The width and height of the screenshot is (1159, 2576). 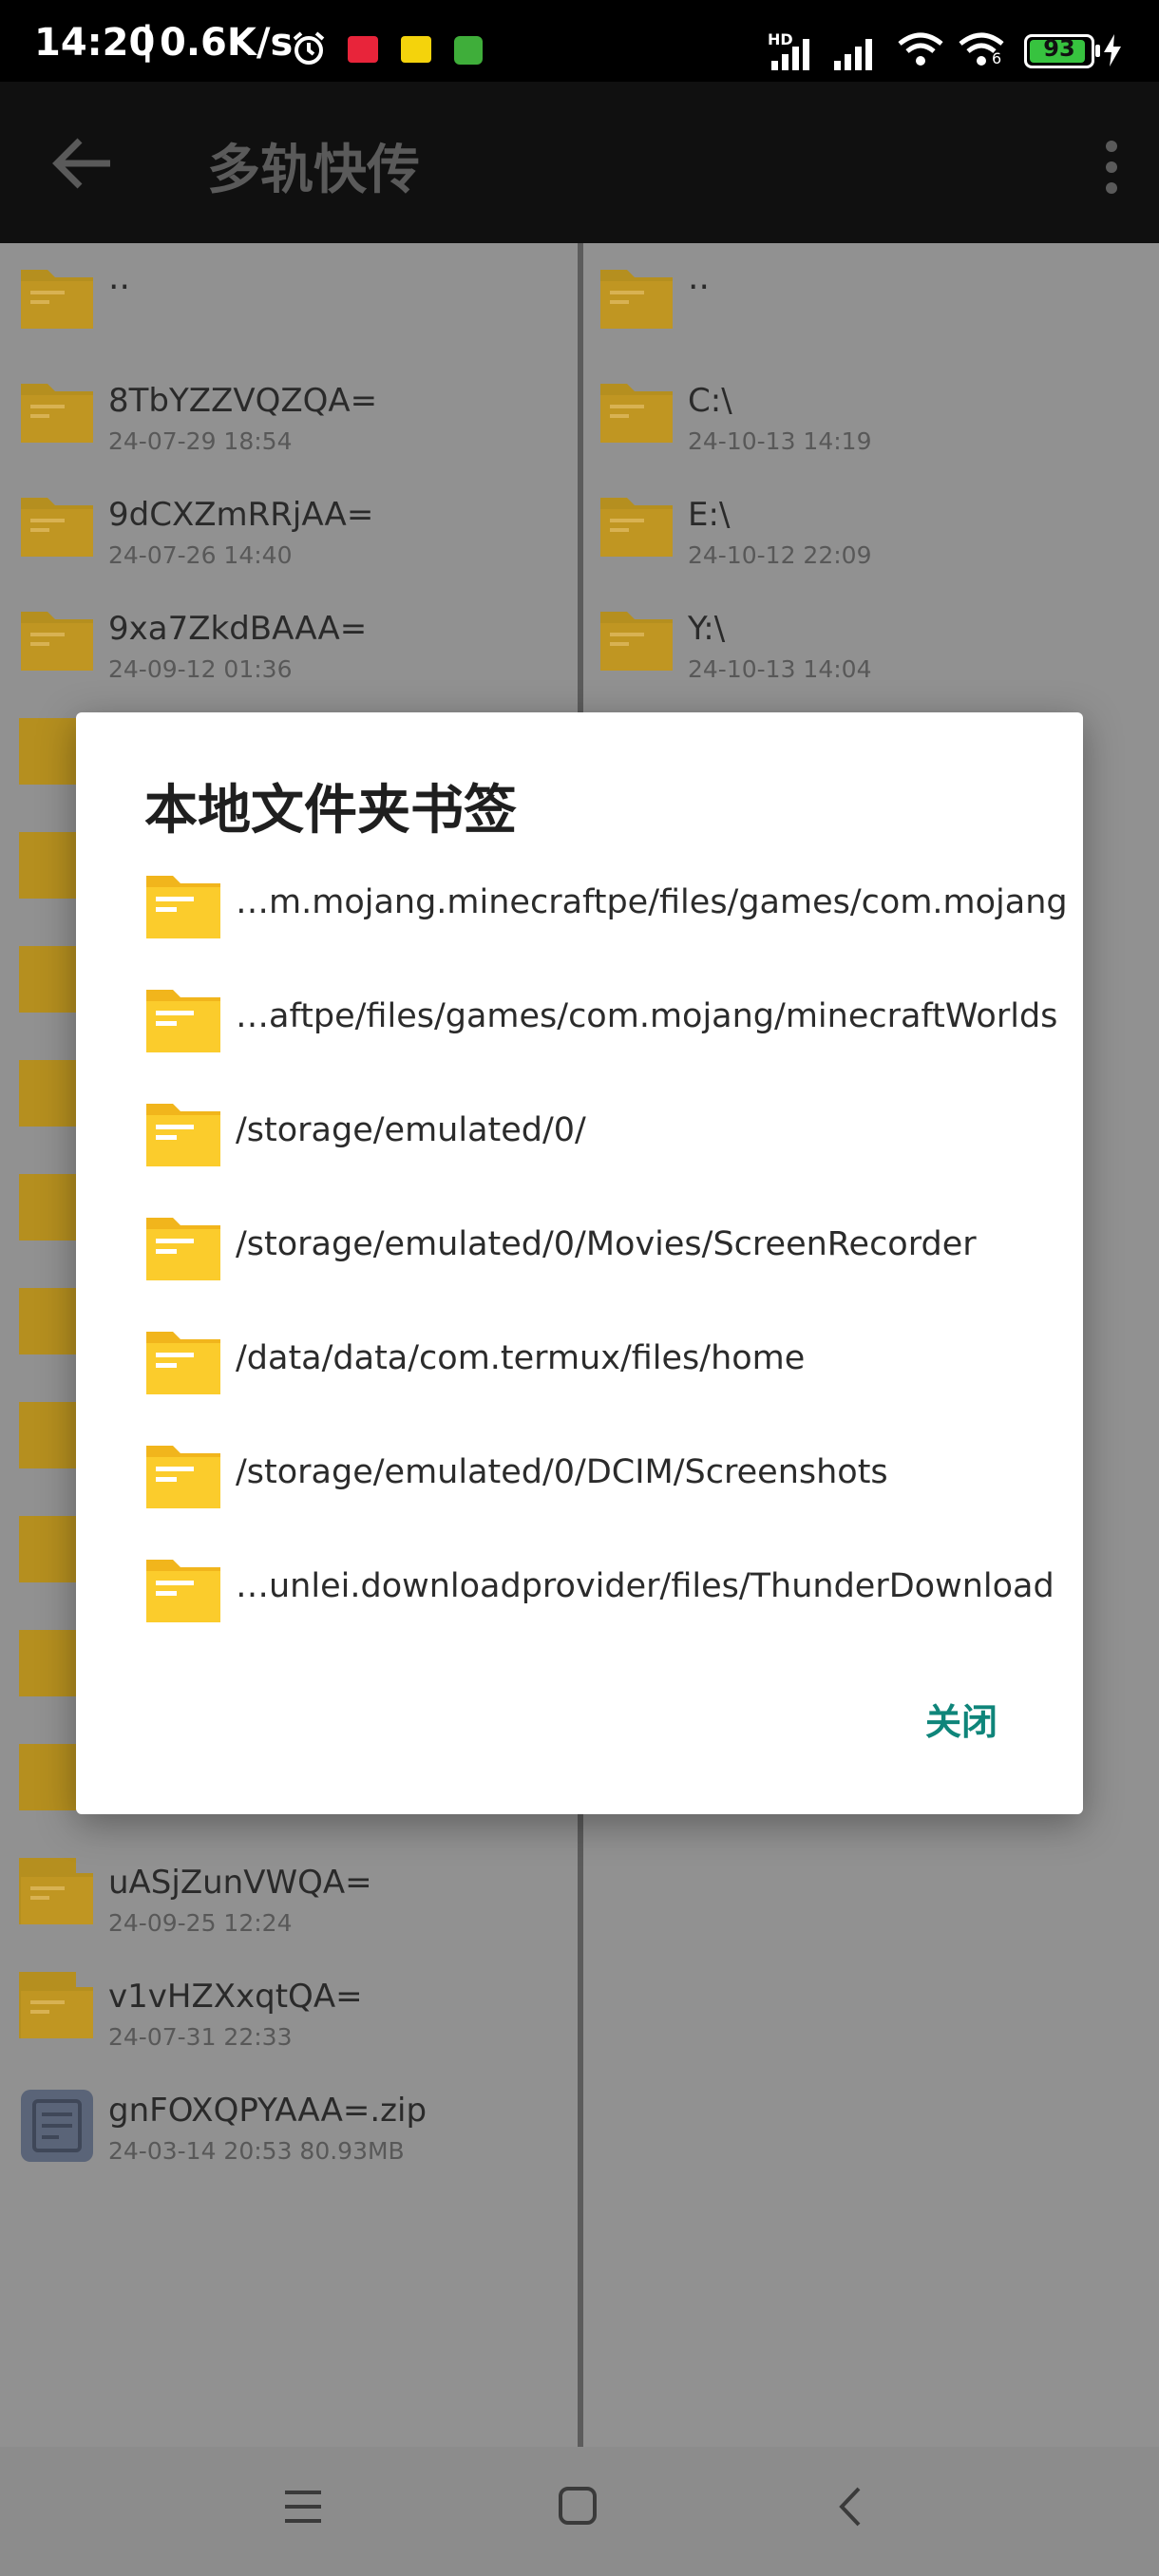 I want to click on list-item: 9xa7ZkdBAAA= 24-09-12 01:36, so click(x=289, y=642).